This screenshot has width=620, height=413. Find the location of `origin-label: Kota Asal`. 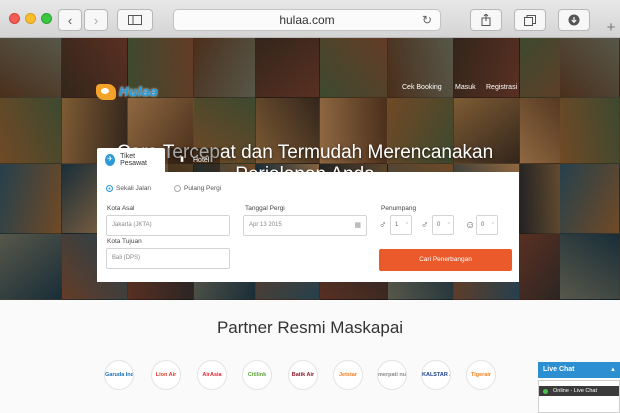

origin-label: Kota Asal is located at coordinates (121, 208).